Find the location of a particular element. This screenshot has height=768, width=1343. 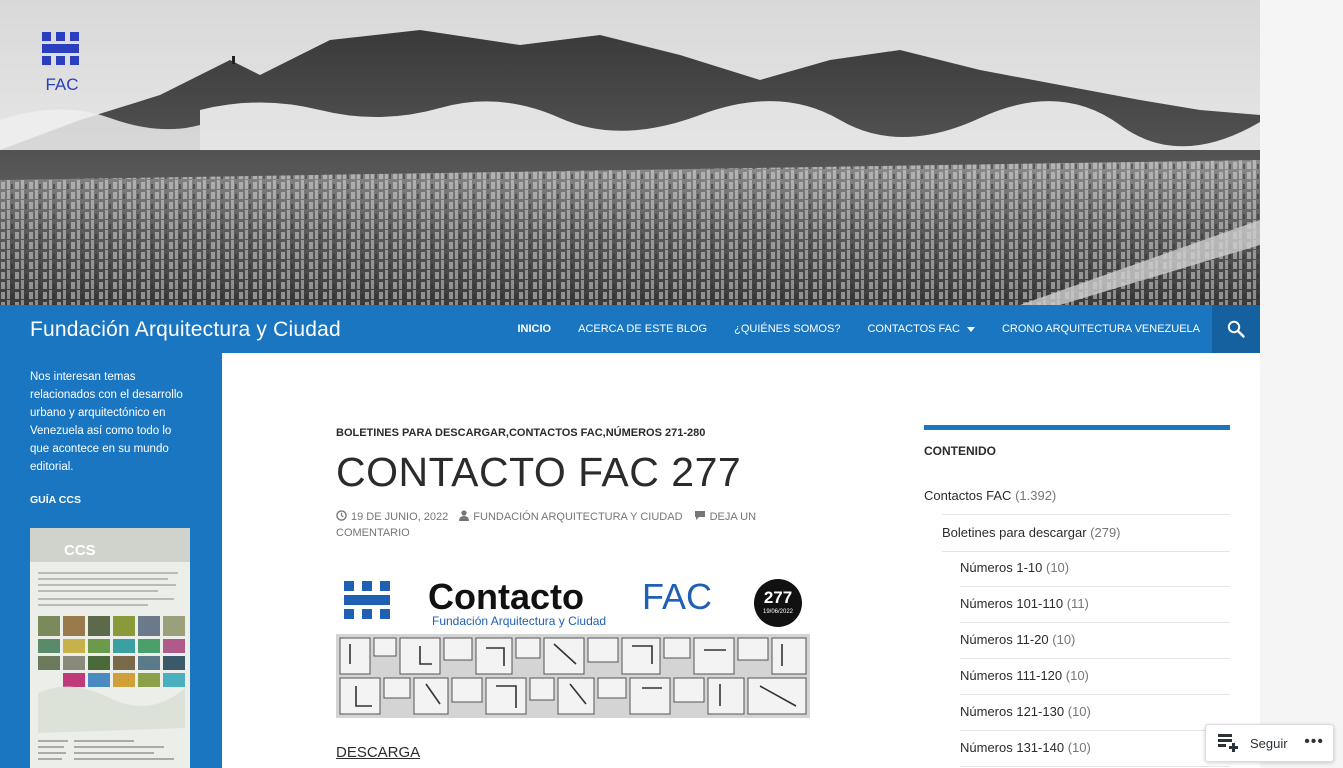

site-title: Fundación Arquitectura y Ciudad is located at coordinates (185, 330).